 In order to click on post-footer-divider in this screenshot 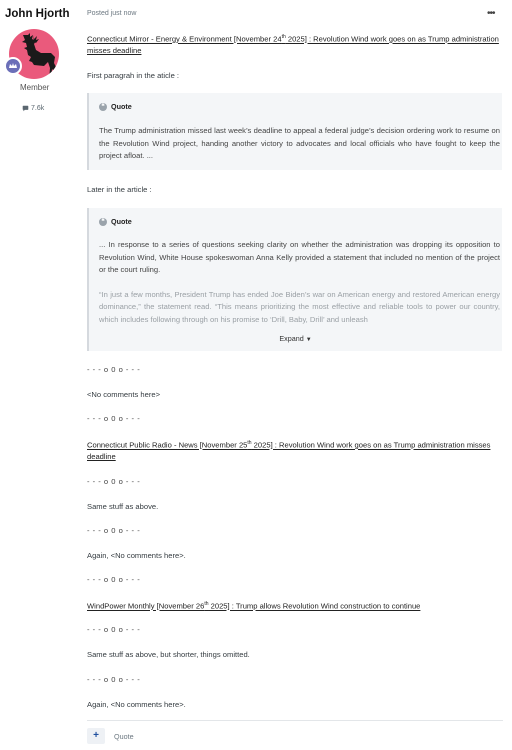, I will do `click(295, 720)`.